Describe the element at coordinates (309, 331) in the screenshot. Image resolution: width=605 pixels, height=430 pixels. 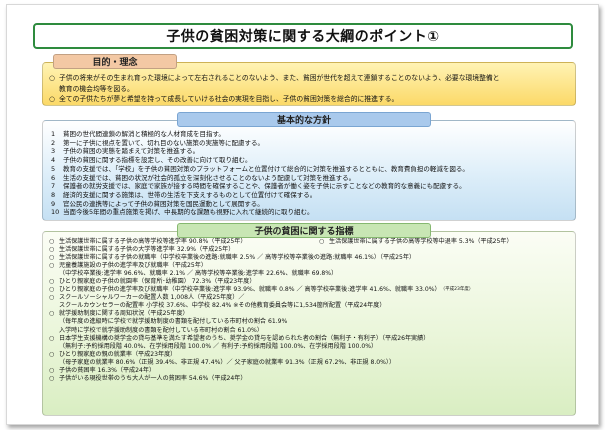
I see `index-line: 入学時に学校で就学援助制度の書類を配付している市町村の割合 61.0%）` at that location.